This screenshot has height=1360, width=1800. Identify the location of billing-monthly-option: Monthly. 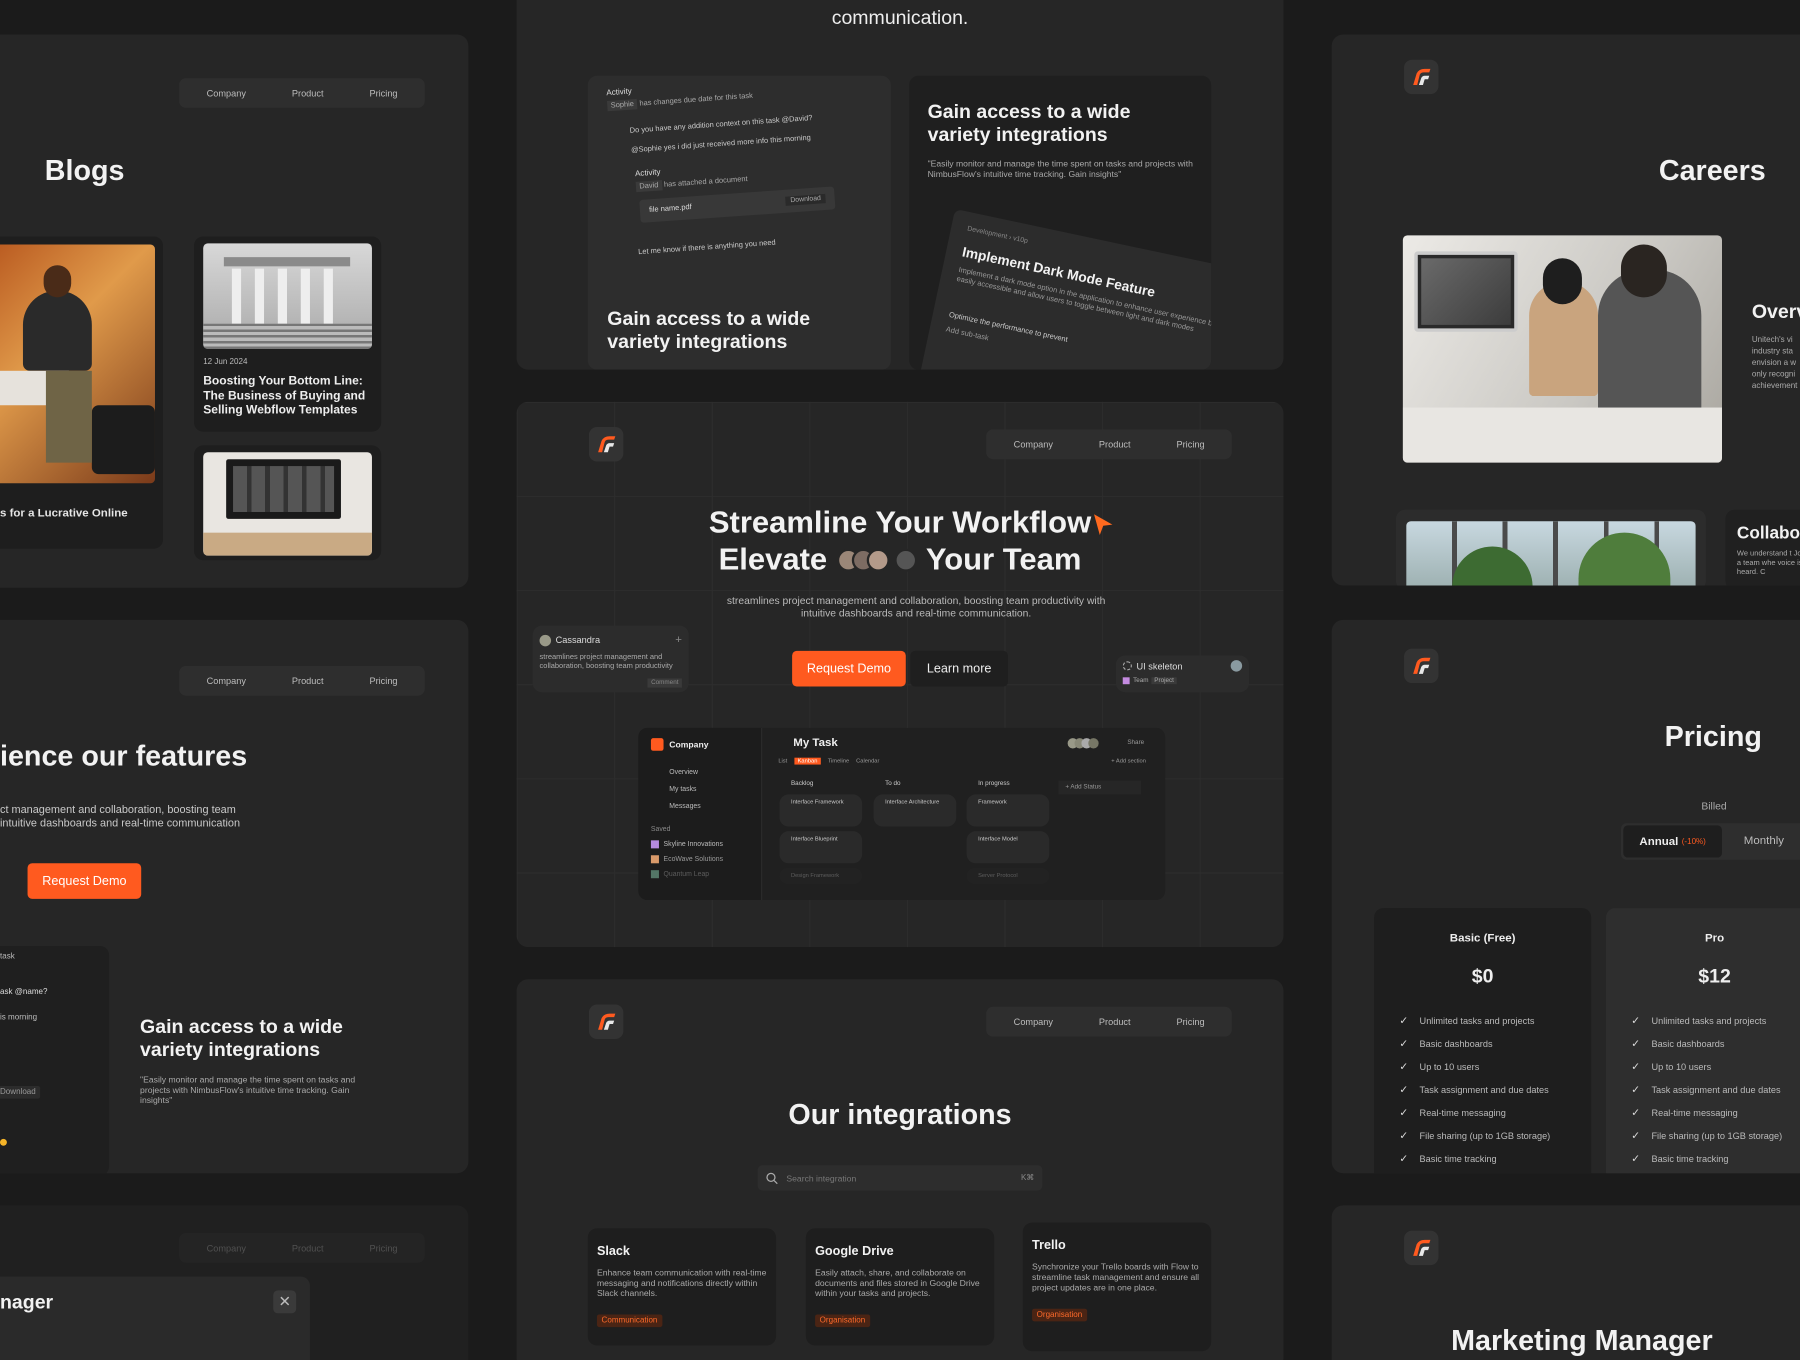
(1764, 841).